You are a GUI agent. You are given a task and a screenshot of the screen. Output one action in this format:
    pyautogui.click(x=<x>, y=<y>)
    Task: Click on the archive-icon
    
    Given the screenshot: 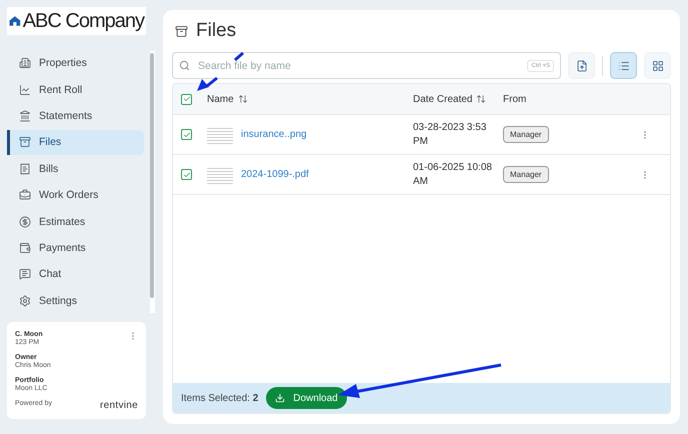 What is the action you would take?
    pyautogui.click(x=25, y=142)
    